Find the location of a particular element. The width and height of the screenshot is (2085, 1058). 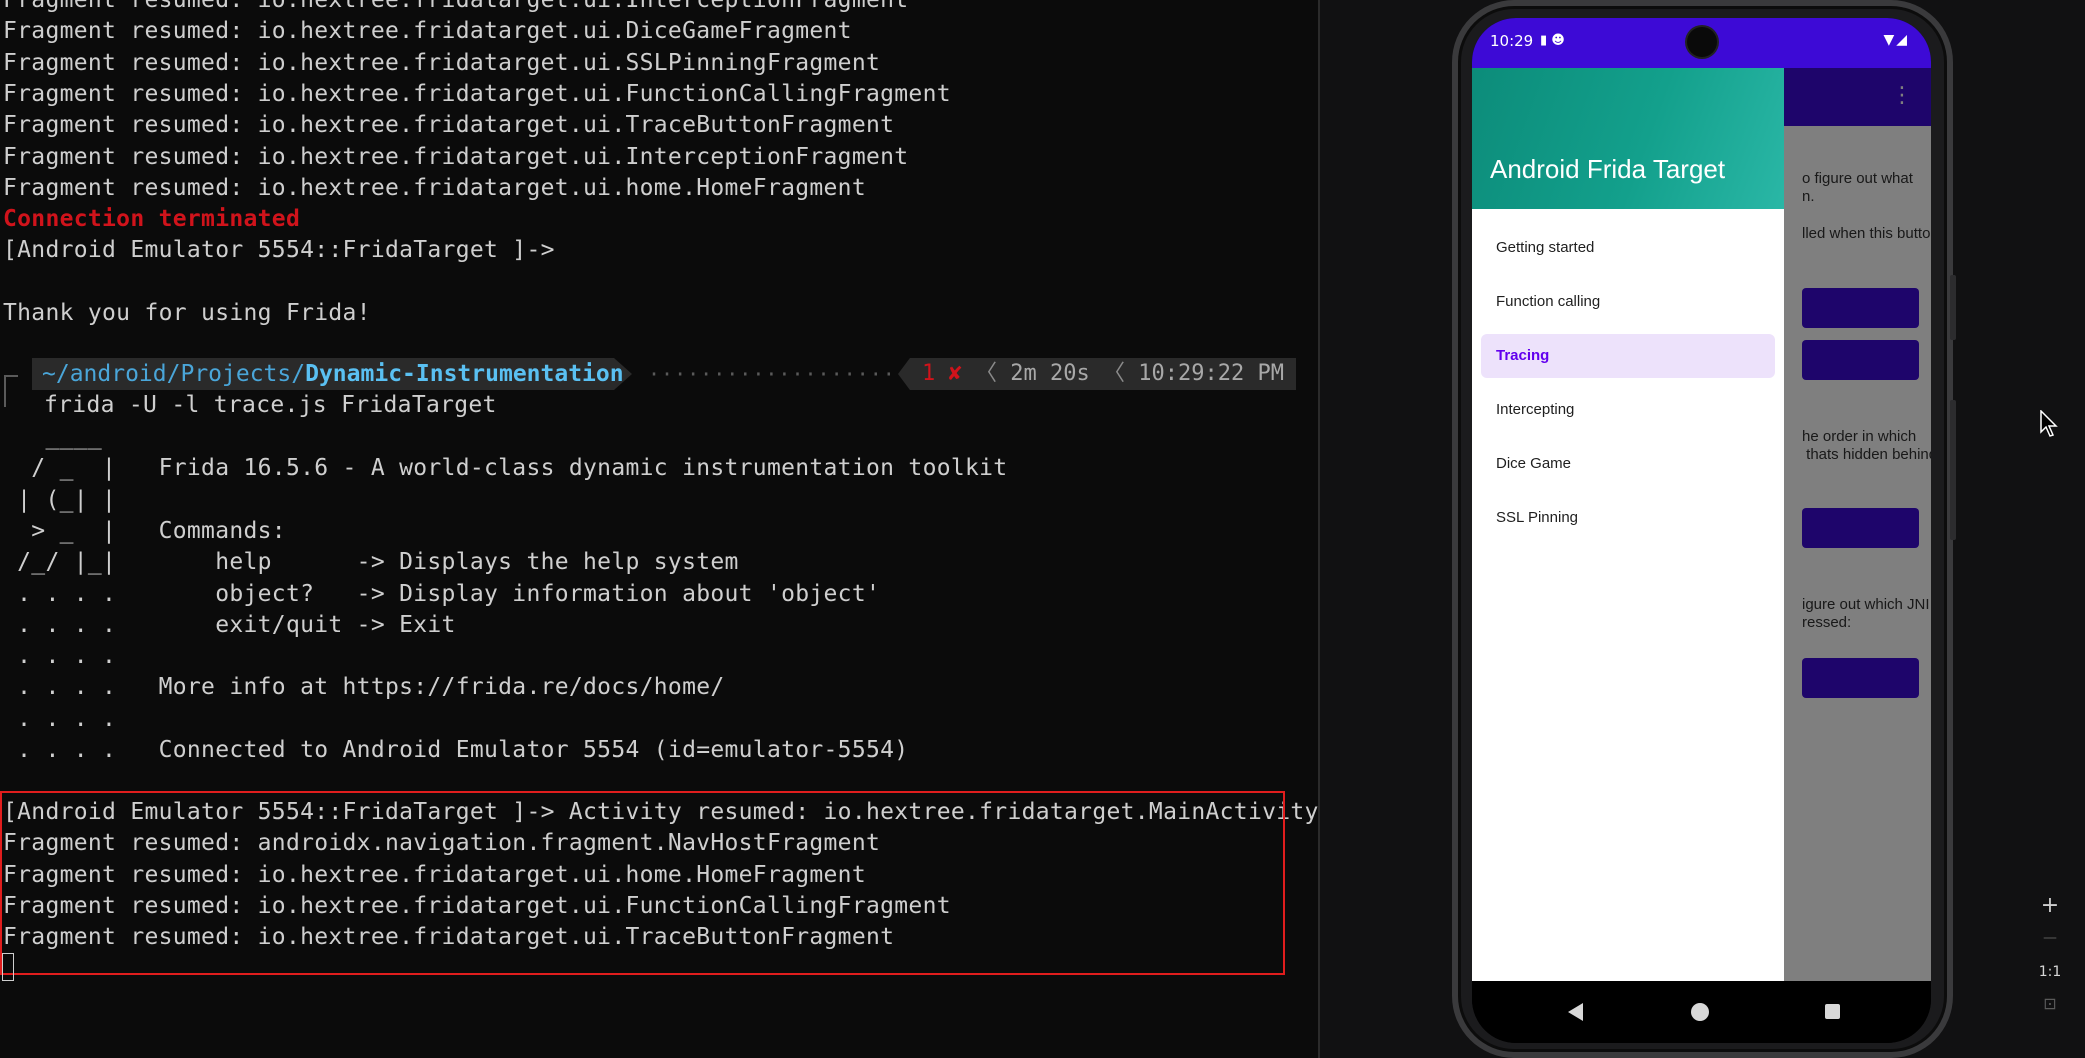

wifi-signal-icon: ▼◢ is located at coordinates (1896, 40).